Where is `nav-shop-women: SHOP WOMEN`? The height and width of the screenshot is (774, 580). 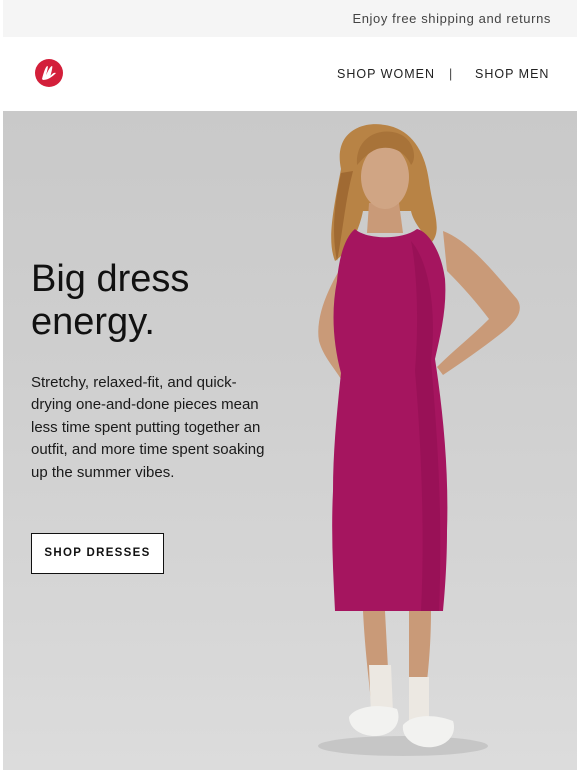
nav-shop-women: SHOP WOMEN is located at coordinates (386, 74).